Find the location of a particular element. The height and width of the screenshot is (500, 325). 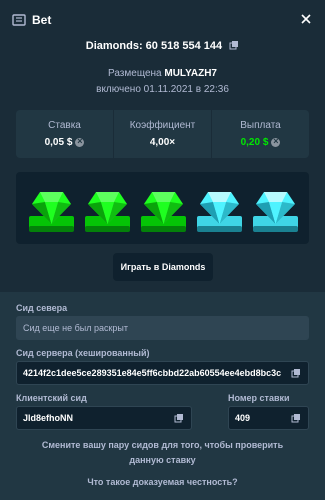

copy-nonce-button is located at coordinates (296, 418).